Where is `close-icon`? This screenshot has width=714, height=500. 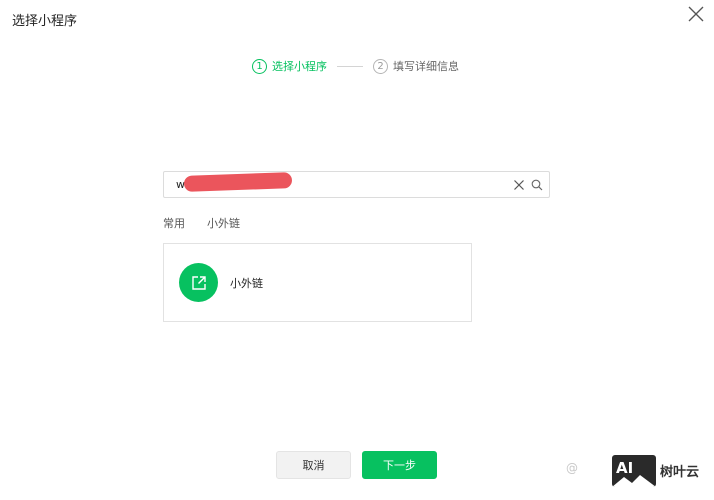 close-icon is located at coordinates (696, 14).